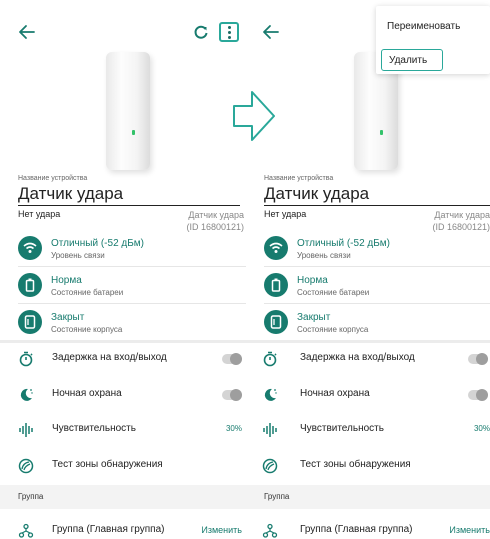 The image size is (490, 539). Describe the element at coordinates (254, 116) in the screenshot. I see `transition-arrow-icon` at that location.